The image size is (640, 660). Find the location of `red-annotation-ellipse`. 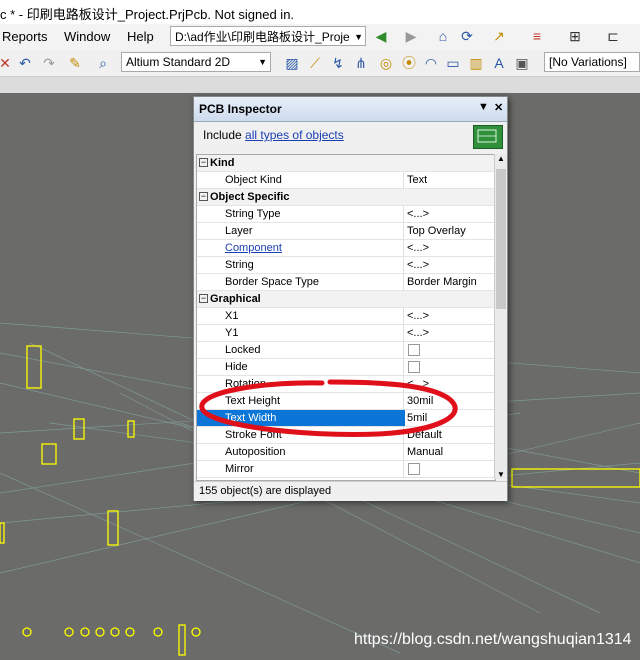

red-annotation-ellipse is located at coordinates (328, 408).